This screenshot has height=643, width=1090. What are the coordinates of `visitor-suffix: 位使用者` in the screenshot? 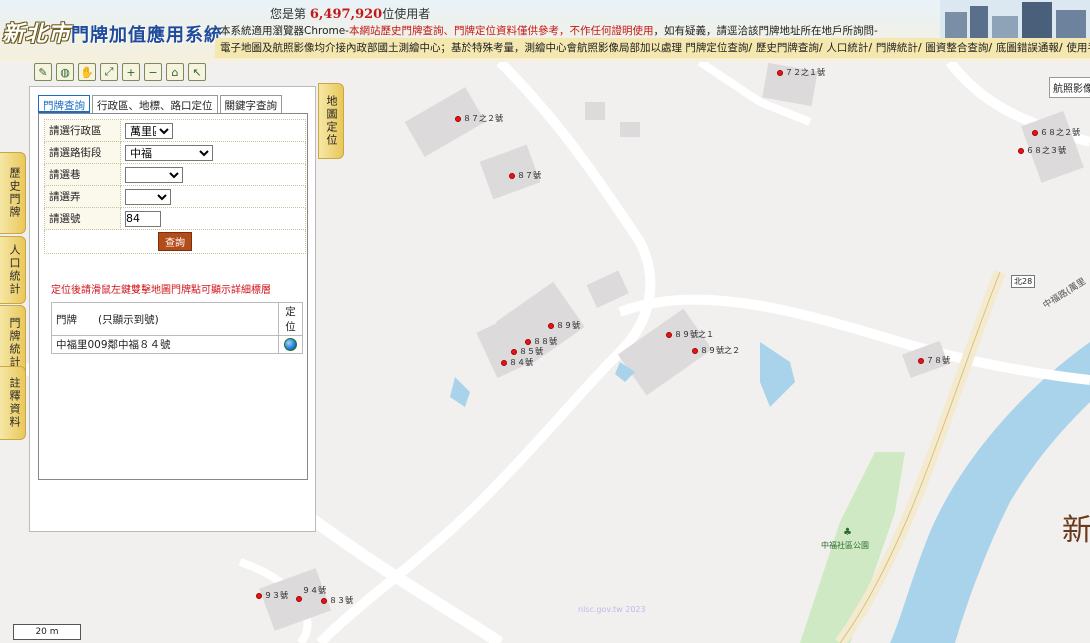 It's located at (406, 14).